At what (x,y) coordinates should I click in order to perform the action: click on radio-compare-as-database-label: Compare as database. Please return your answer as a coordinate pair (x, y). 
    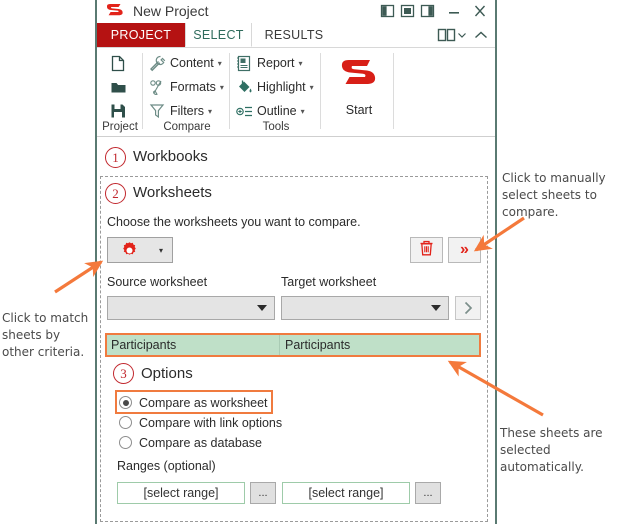
    Looking at the image, I should click on (200, 442).